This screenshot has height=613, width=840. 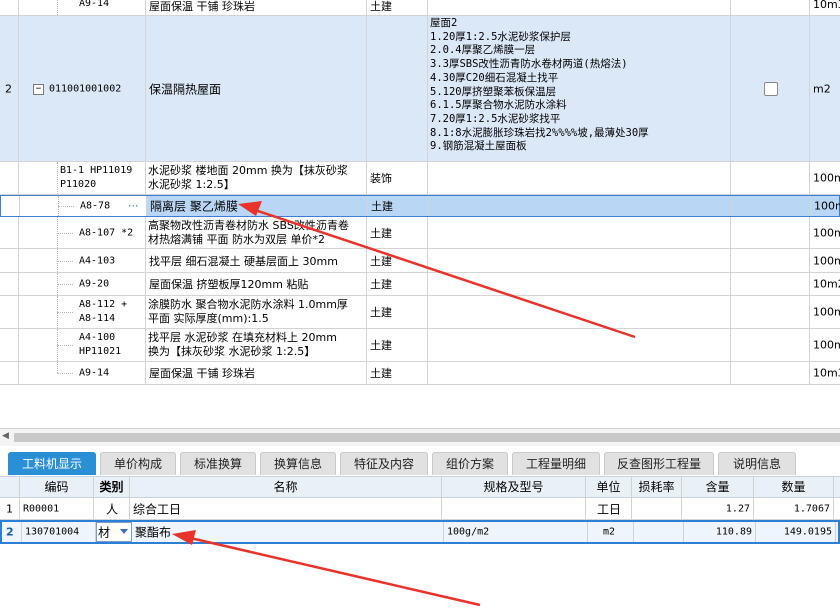 What do you see at coordinates (718, 487) in the screenshot?
I see `header-content: 含量` at bounding box center [718, 487].